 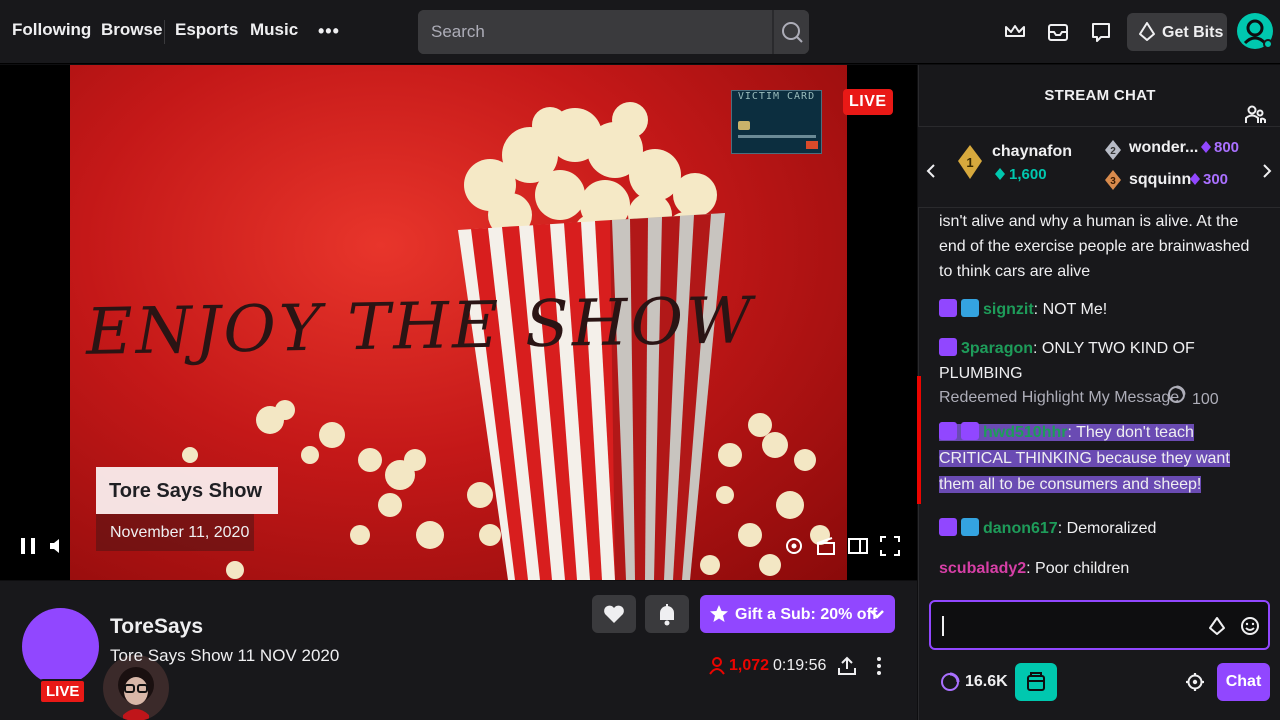 What do you see at coordinates (329, 31) in the screenshot?
I see `more-menu-icon: •••` at bounding box center [329, 31].